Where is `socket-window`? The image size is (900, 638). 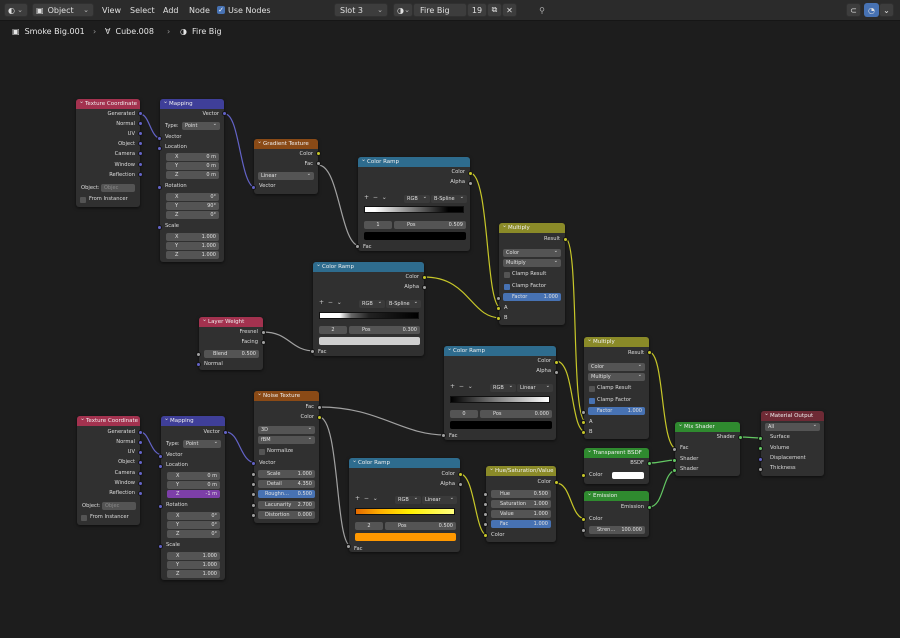
socket-window is located at coordinates (140, 164).